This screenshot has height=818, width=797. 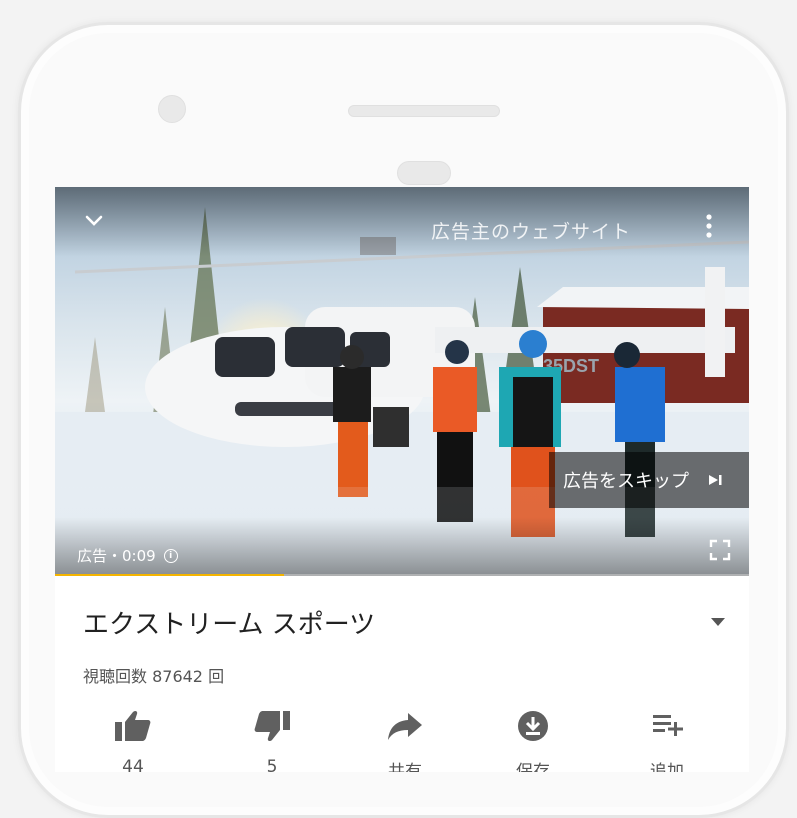 I want to click on download-icon, so click(x=533, y=726).